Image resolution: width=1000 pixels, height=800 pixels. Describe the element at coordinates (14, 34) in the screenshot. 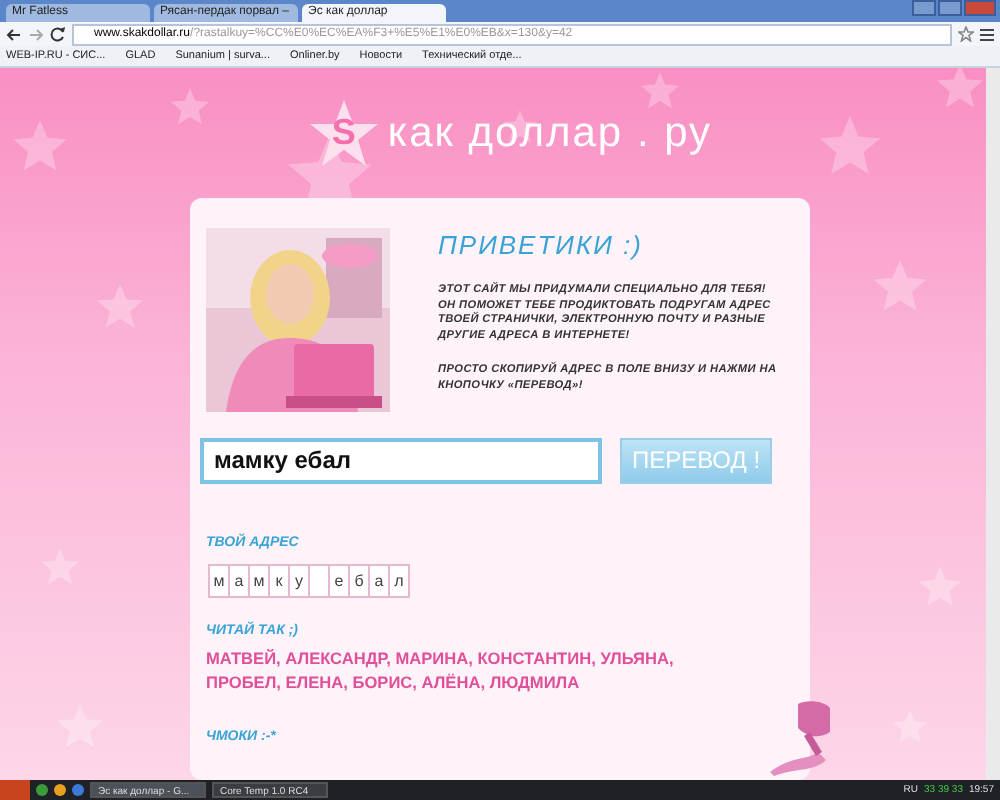

I see `back-icon` at that location.